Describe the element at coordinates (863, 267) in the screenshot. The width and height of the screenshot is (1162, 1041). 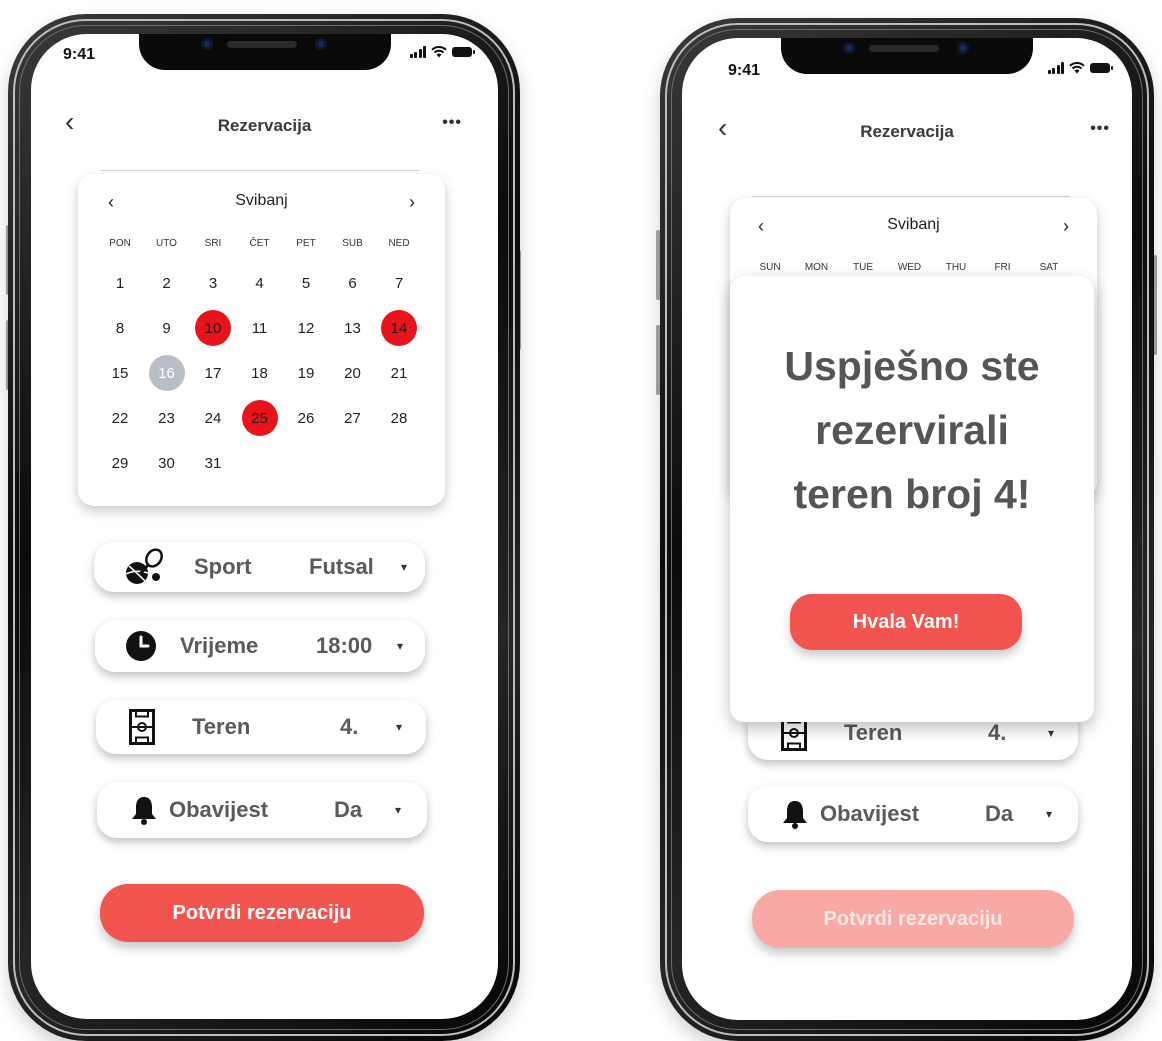
I see `weekday-label: TUE` at that location.